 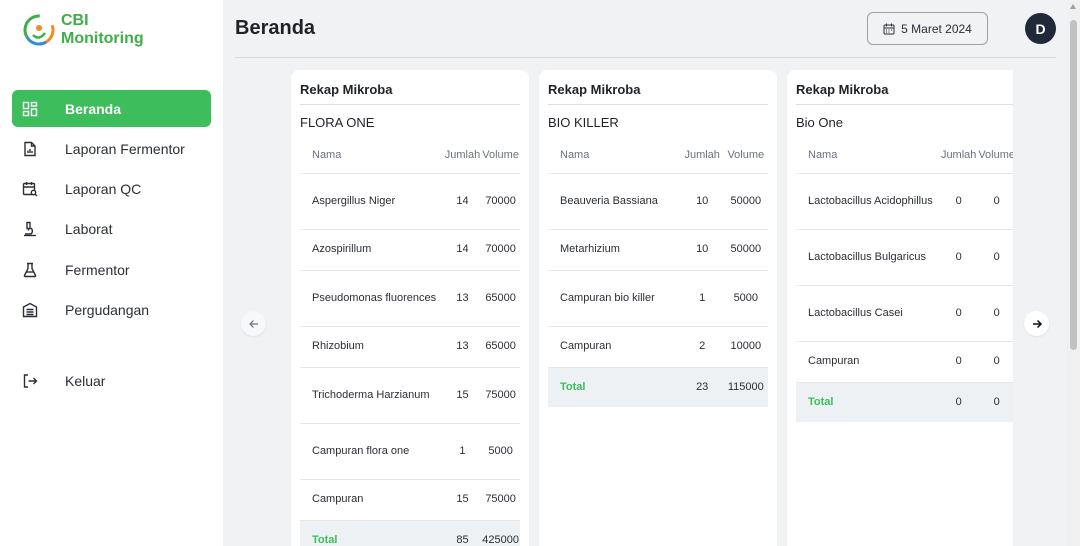 What do you see at coordinates (1036, 323) in the screenshot?
I see `carousel-next-button` at bounding box center [1036, 323].